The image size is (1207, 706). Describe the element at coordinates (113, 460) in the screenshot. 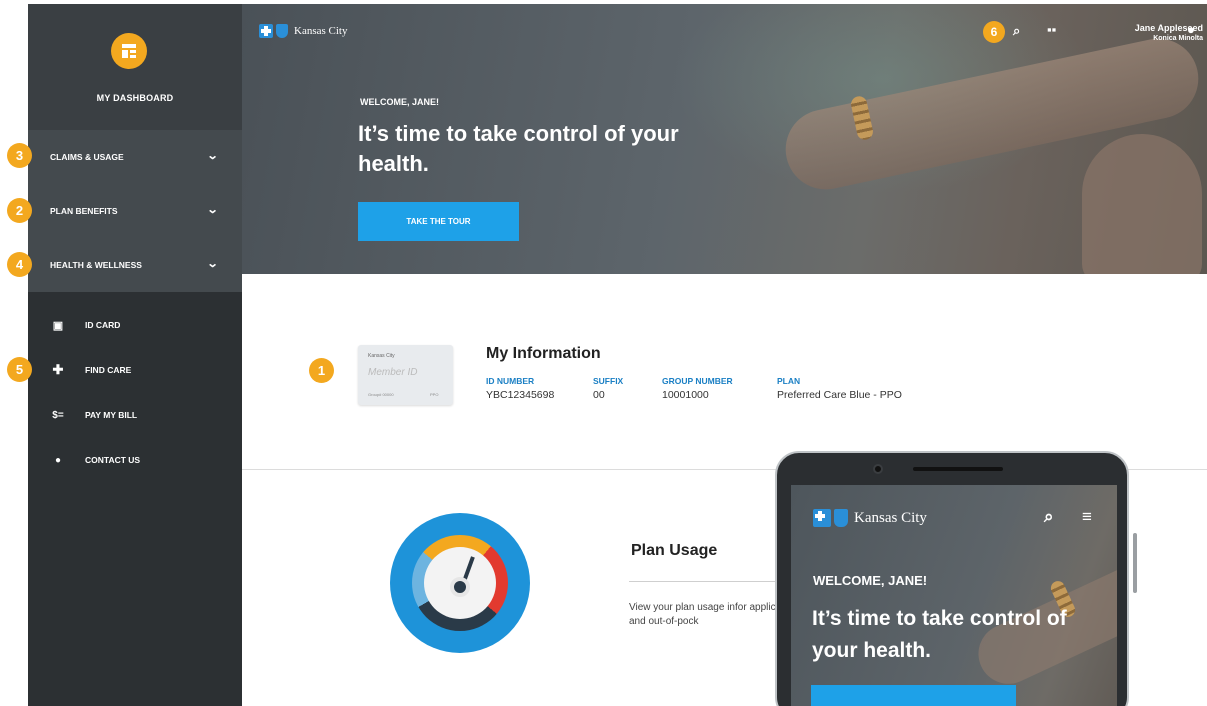

I see `sidebar-item-label: CONTACT US` at that location.